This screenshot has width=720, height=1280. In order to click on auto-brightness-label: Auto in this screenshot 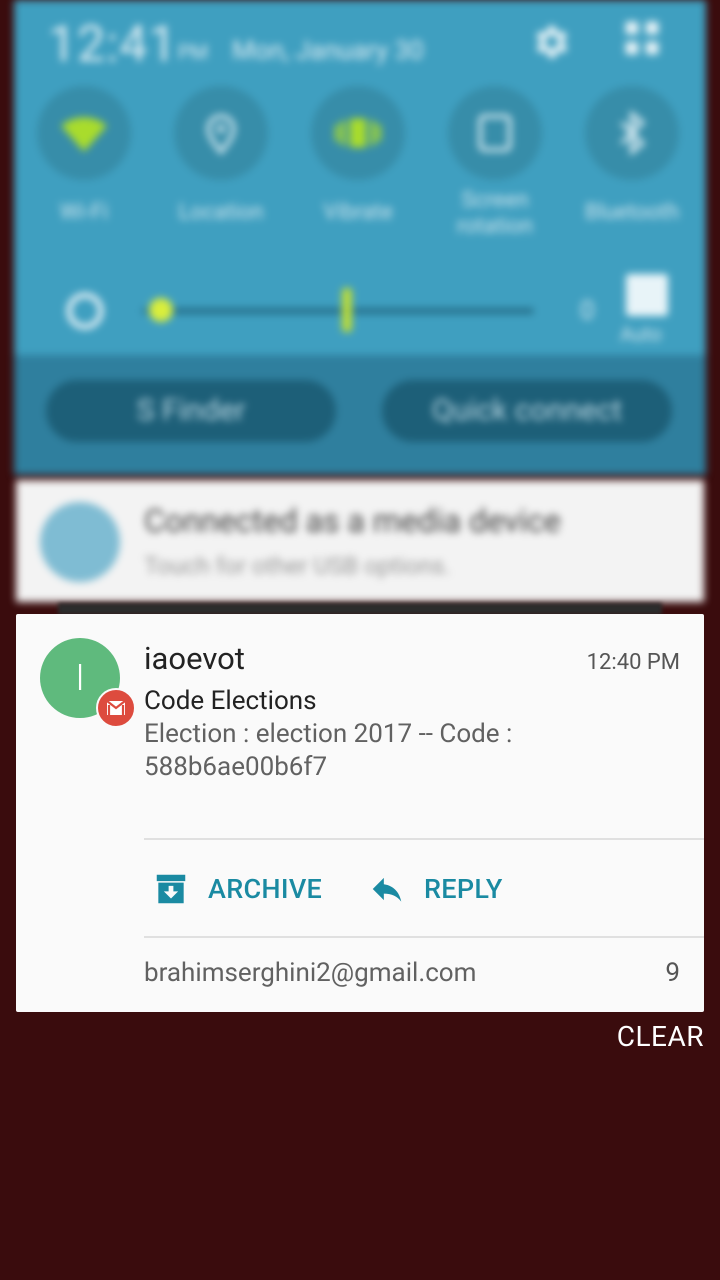, I will do `click(641, 334)`.